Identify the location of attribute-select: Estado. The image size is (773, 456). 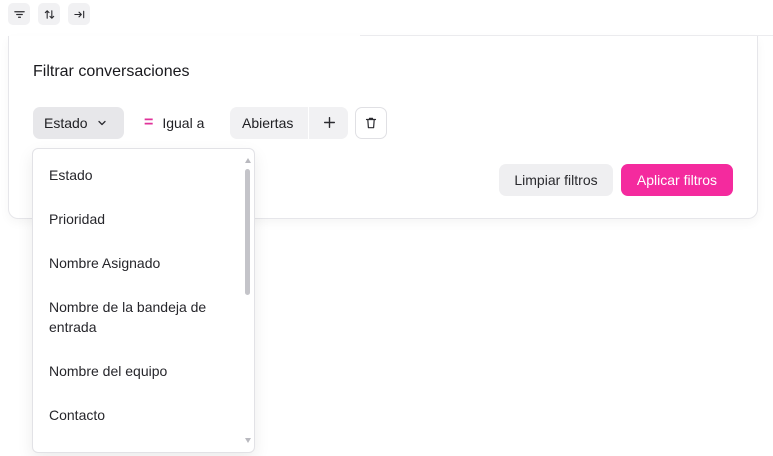
(78, 123).